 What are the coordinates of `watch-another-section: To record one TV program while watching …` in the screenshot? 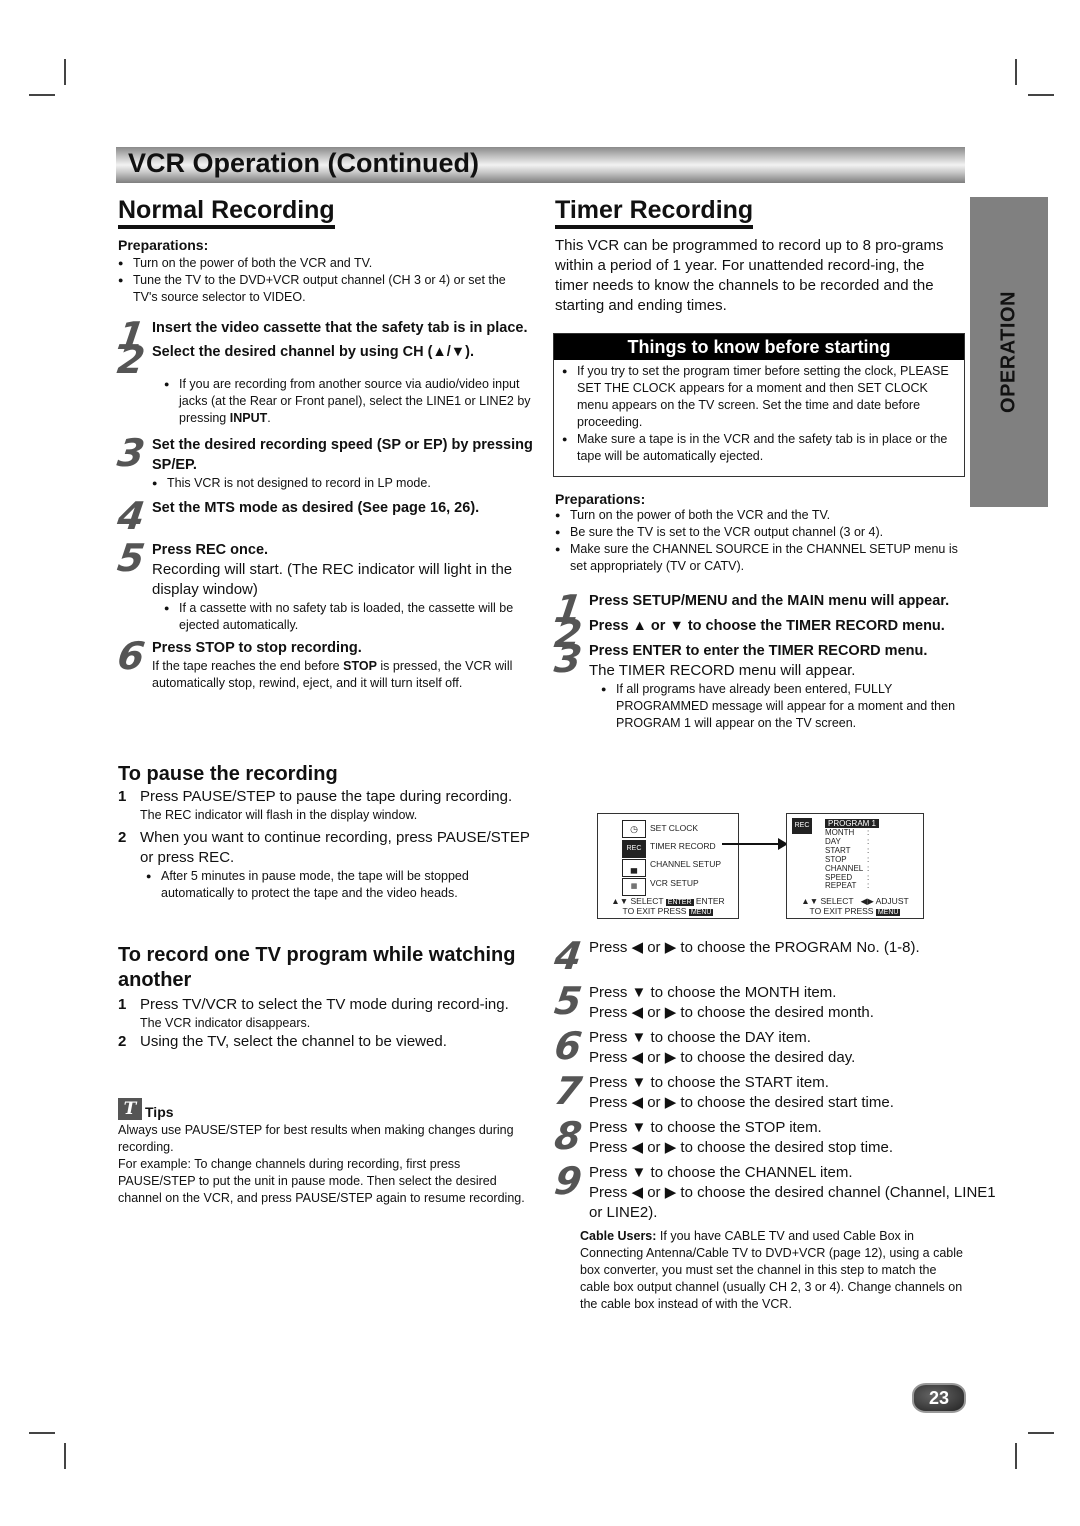 It's located at (325, 997).